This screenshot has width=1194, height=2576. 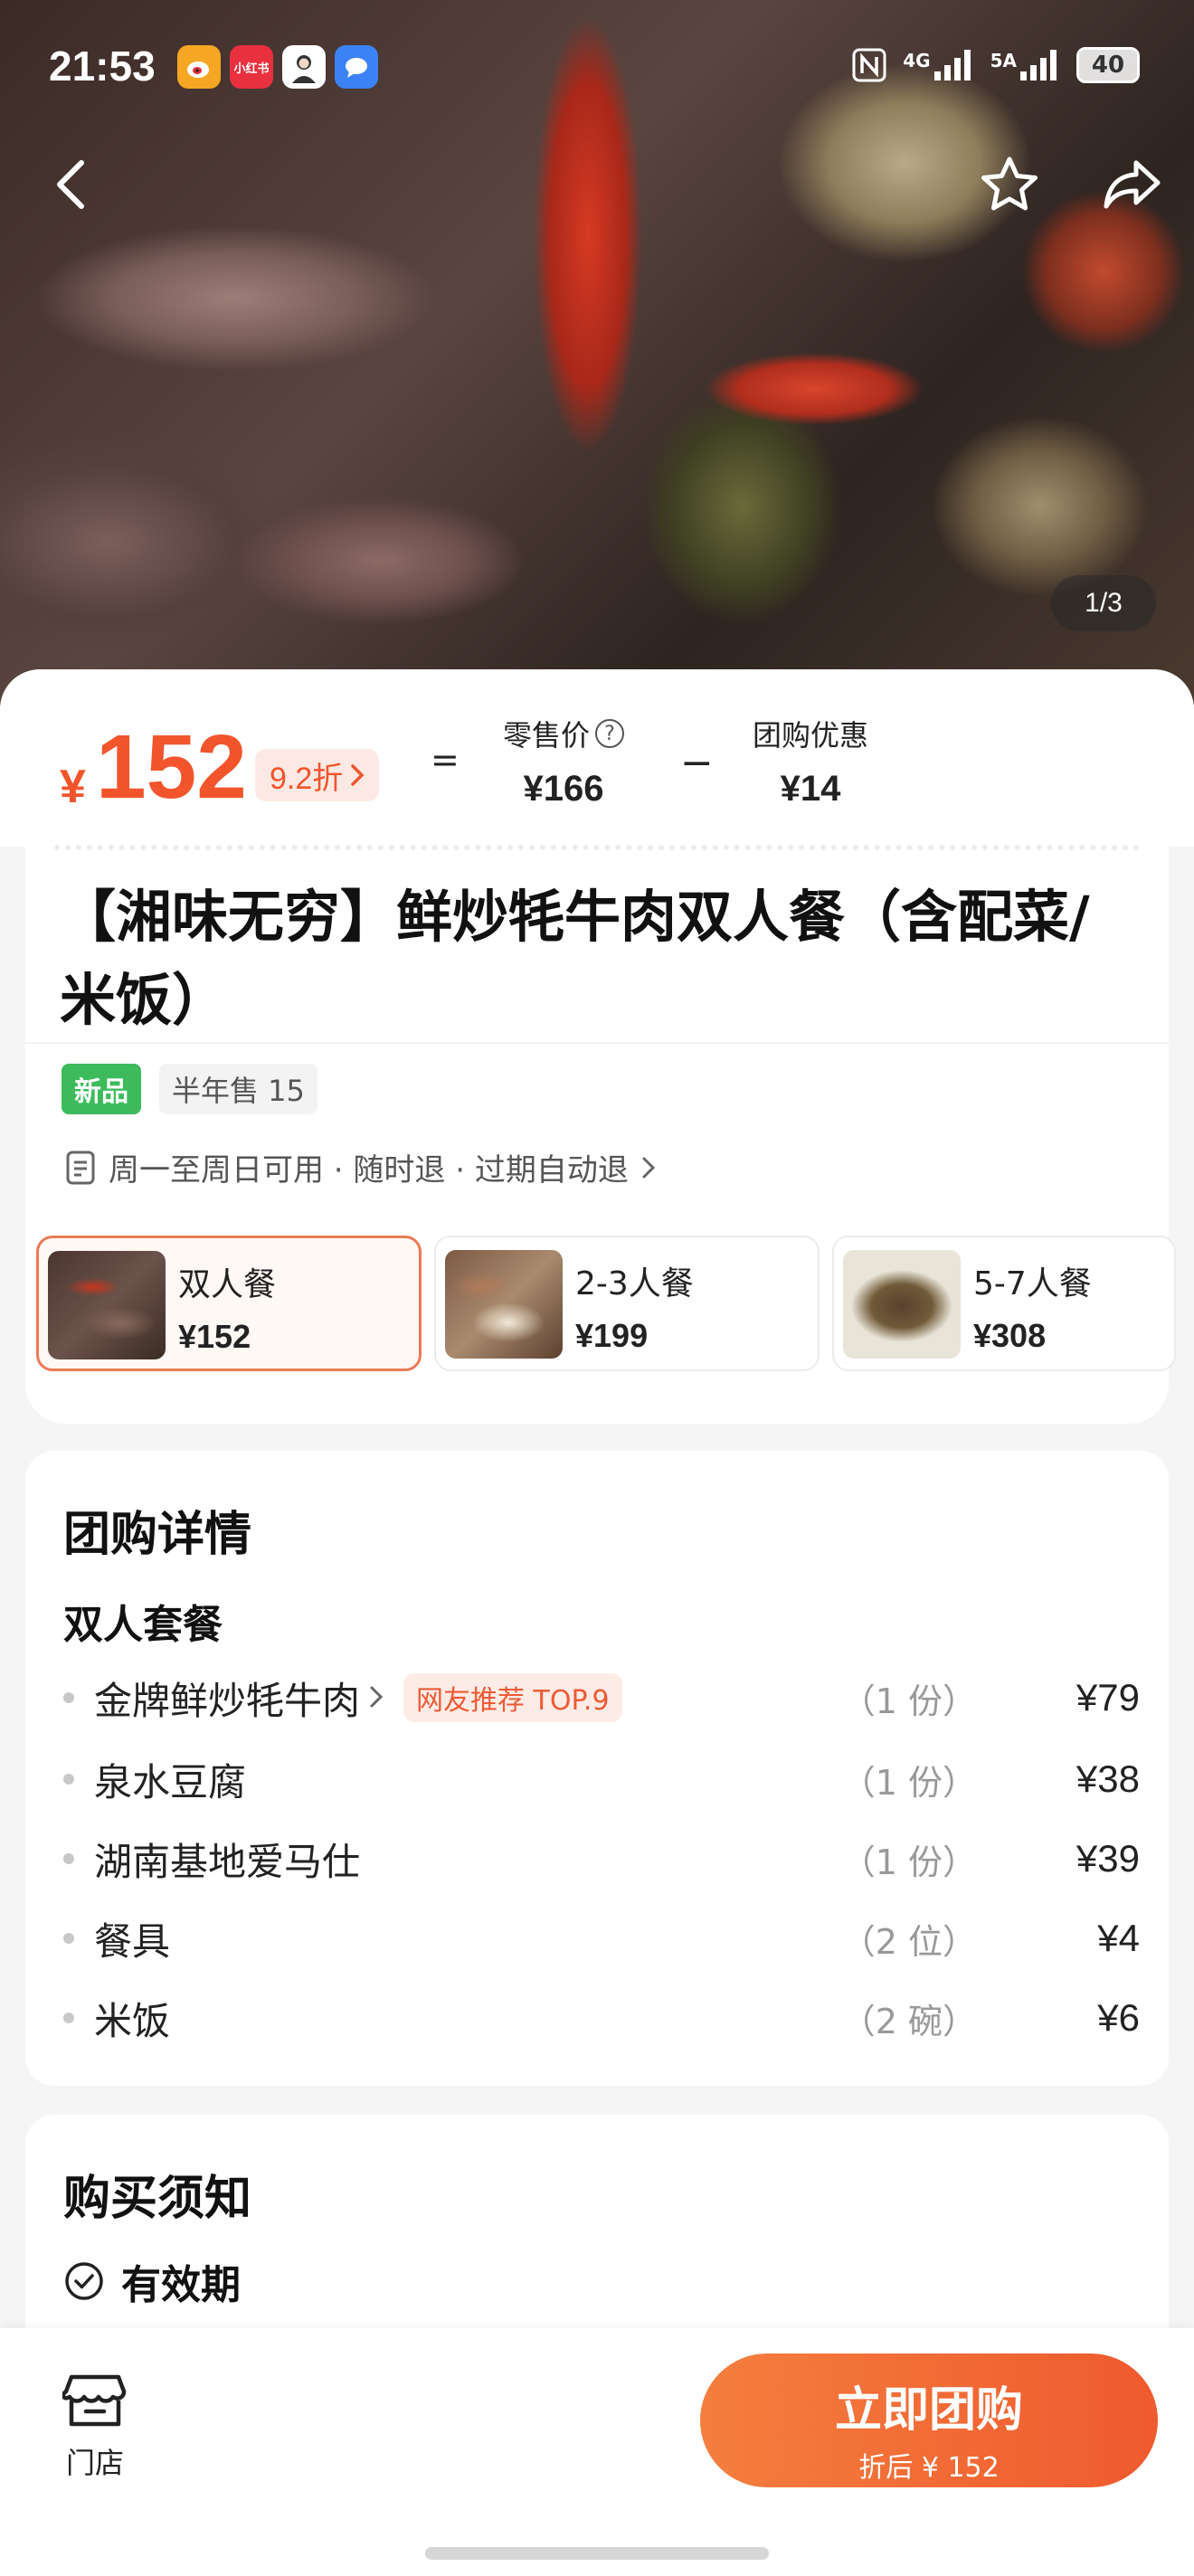 What do you see at coordinates (908, 1941) in the screenshot?
I see `item-quantity: （2 位）` at bounding box center [908, 1941].